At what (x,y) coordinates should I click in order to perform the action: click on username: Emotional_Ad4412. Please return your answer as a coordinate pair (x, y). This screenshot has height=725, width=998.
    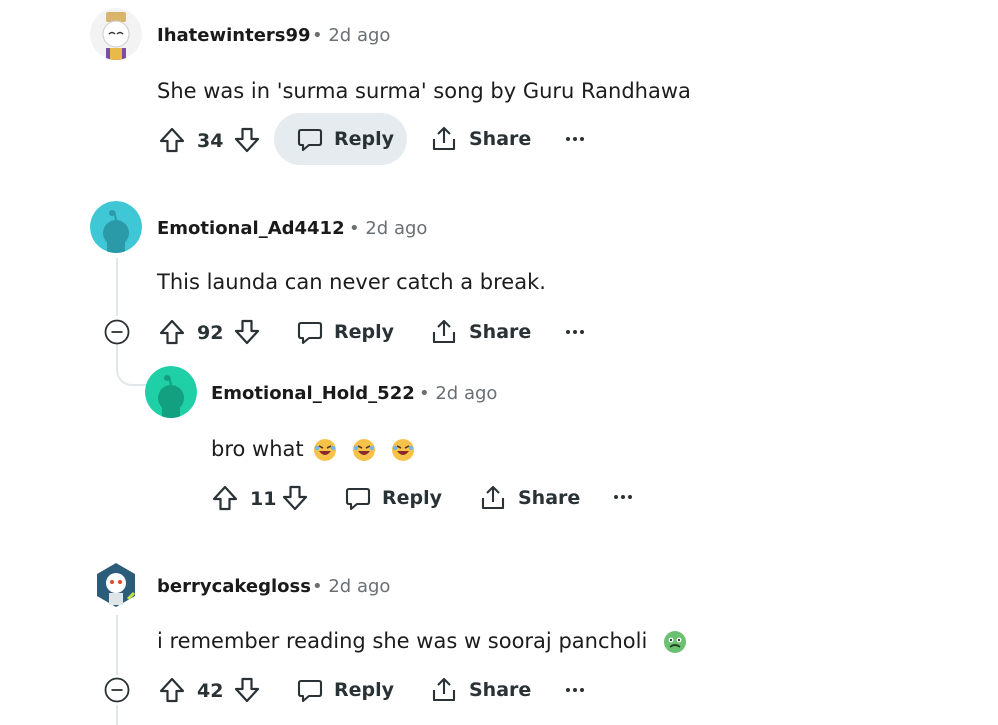
    Looking at the image, I should click on (251, 228).